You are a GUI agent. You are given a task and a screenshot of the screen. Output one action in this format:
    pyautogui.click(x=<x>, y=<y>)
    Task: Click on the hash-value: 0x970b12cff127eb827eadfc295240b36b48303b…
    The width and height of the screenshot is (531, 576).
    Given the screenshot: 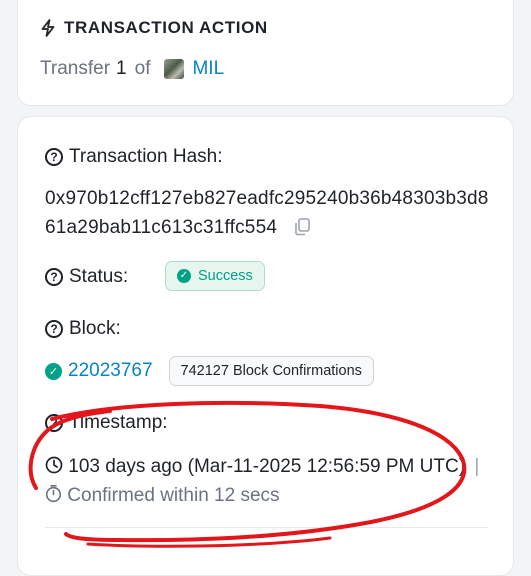 What is the action you would take?
    pyautogui.click(x=267, y=213)
    